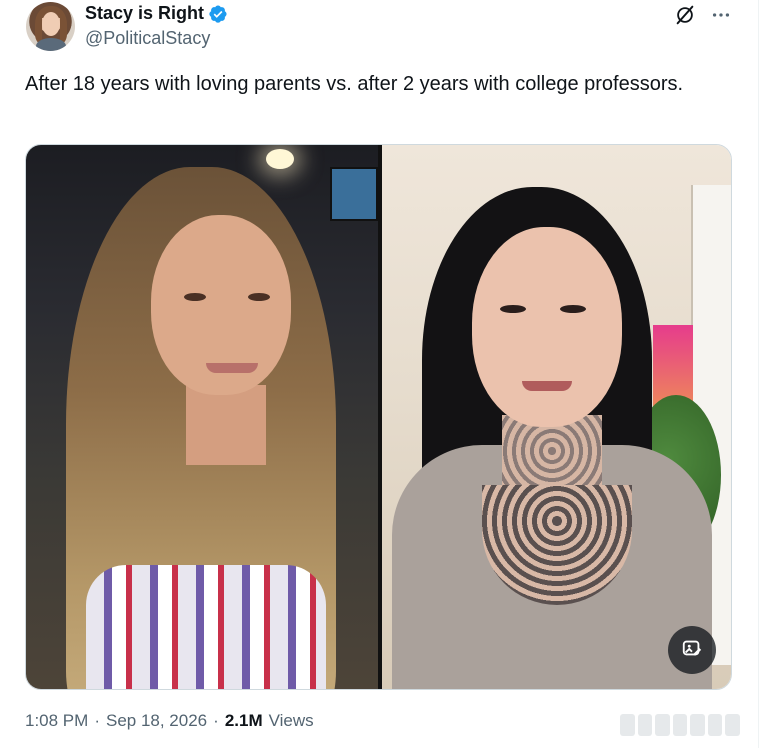 This screenshot has height=748, width=759. What do you see at coordinates (147, 38) in the screenshot?
I see `author-handle: @PoliticalStacy` at bounding box center [147, 38].